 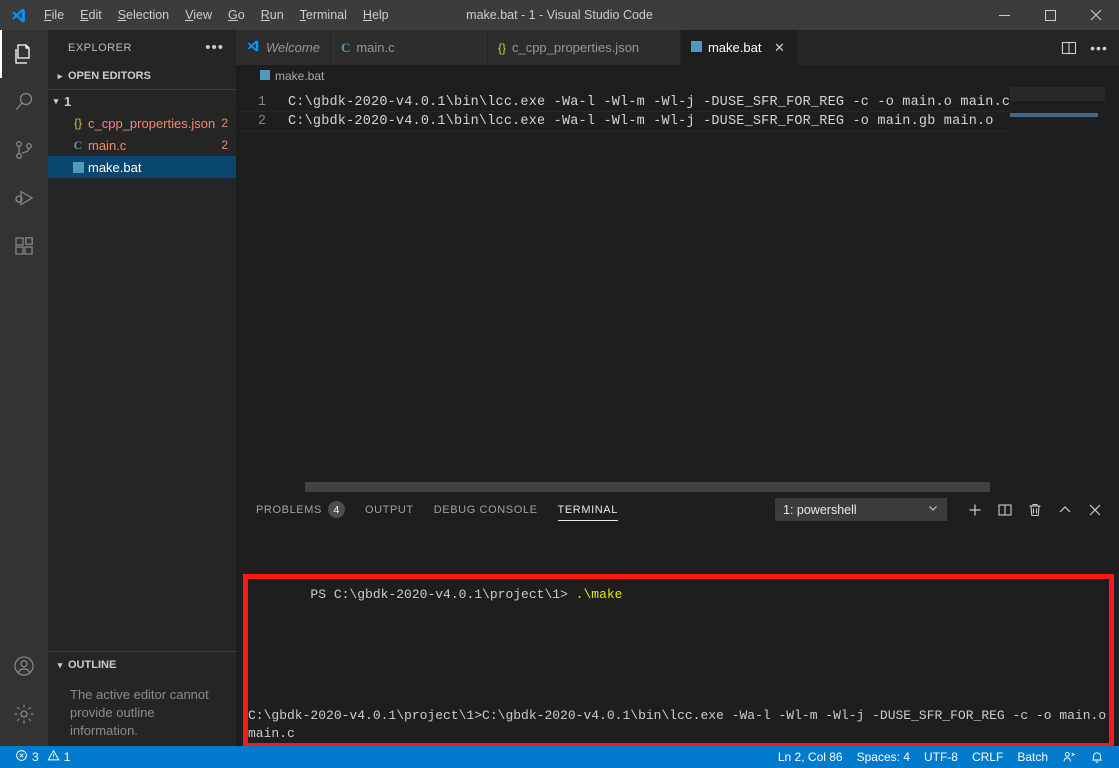 What do you see at coordinates (217, 47) in the screenshot?
I see `explorer-more-actions-icon: •••` at bounding box center [217, 47].